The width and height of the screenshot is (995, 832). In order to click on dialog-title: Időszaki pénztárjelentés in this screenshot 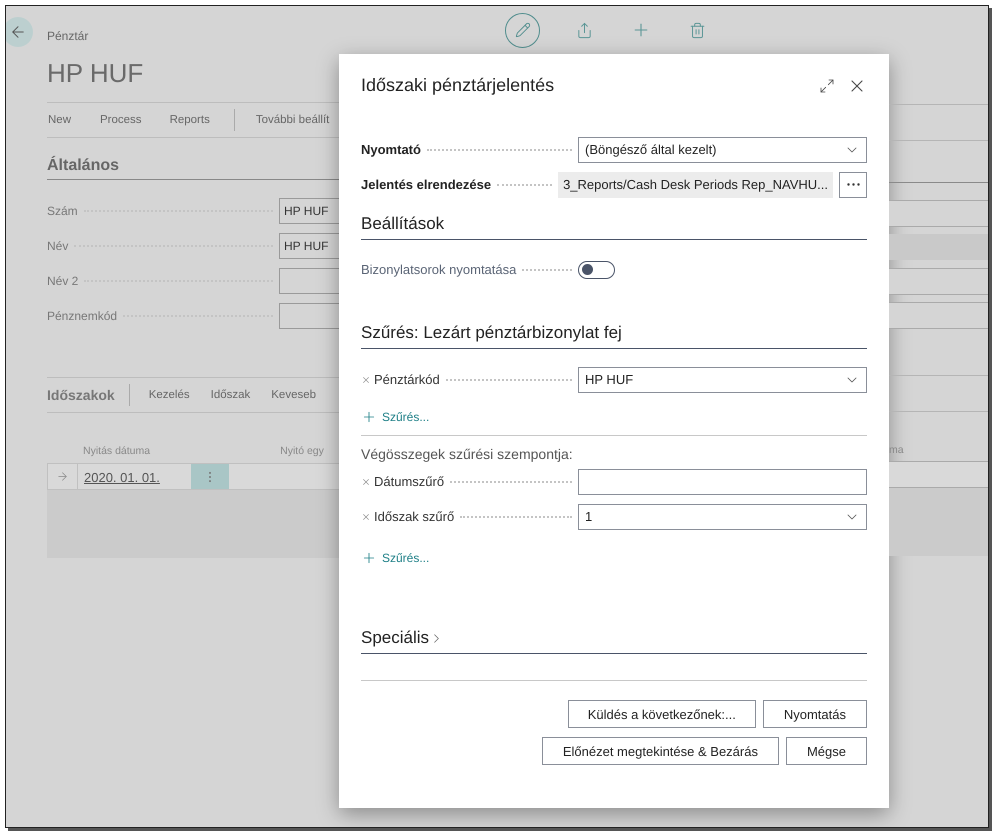, I will do `click(458, 85)`.